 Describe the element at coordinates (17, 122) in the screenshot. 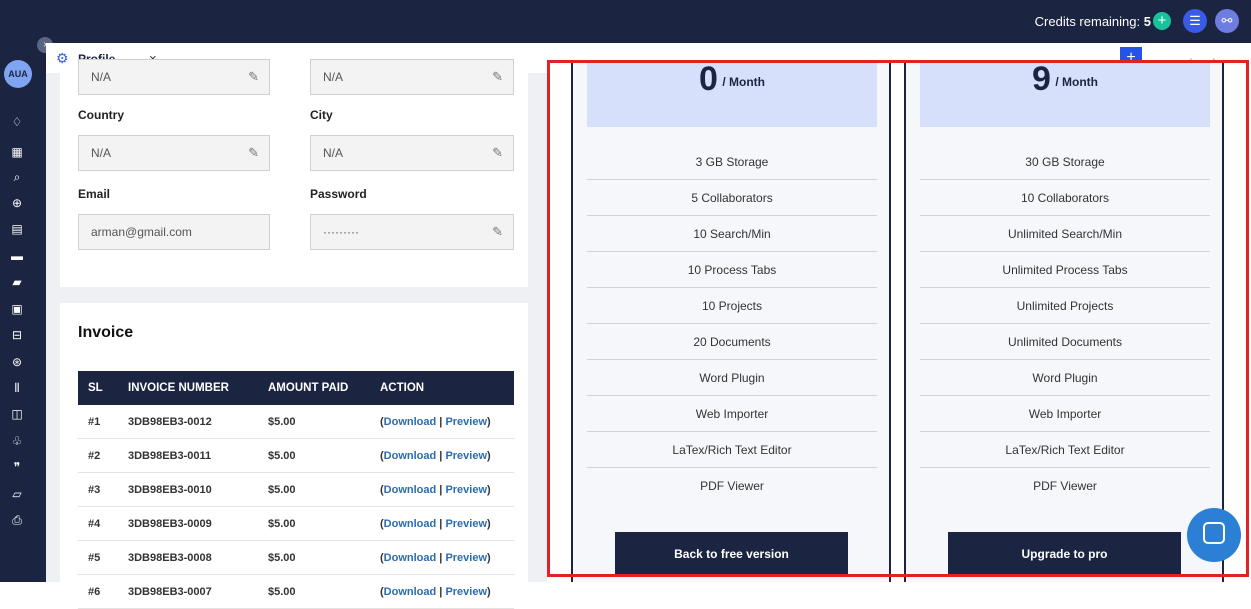

I see `bell-icon: ♢` at that location.